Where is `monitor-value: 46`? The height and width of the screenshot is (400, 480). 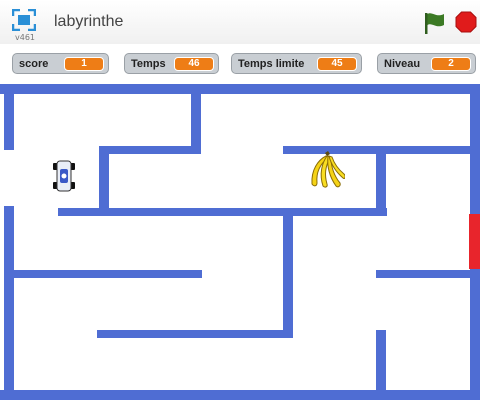 monitor-value: 46 is located at coordinates (194, 63).